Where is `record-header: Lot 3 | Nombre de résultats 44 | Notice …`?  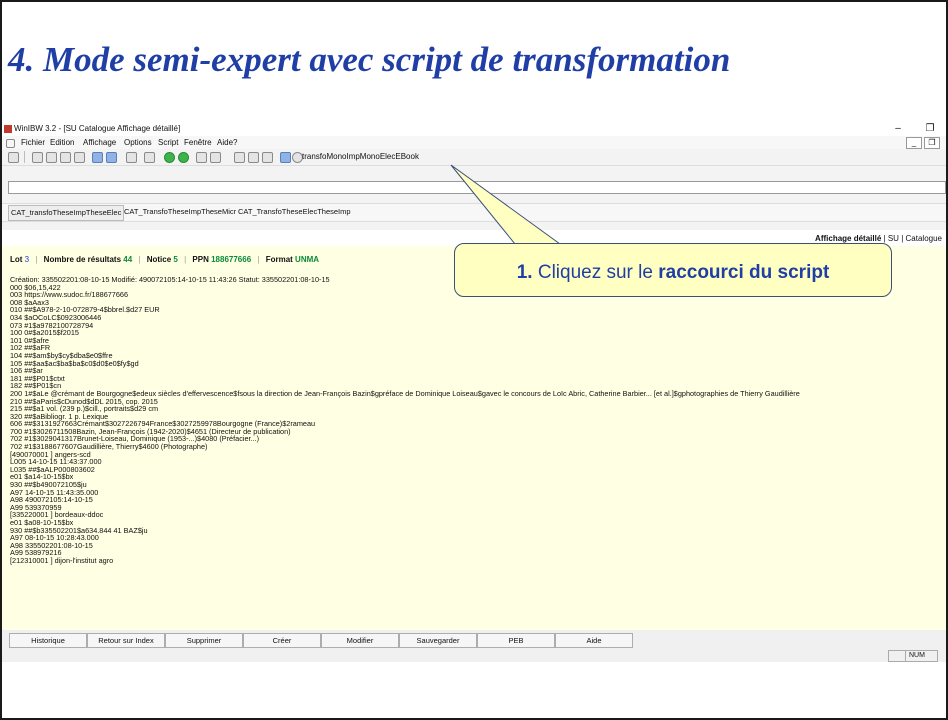 record-header: Lot 3 | Nombre de résultats 44 | Notice … is located at coordinates (165, 259).